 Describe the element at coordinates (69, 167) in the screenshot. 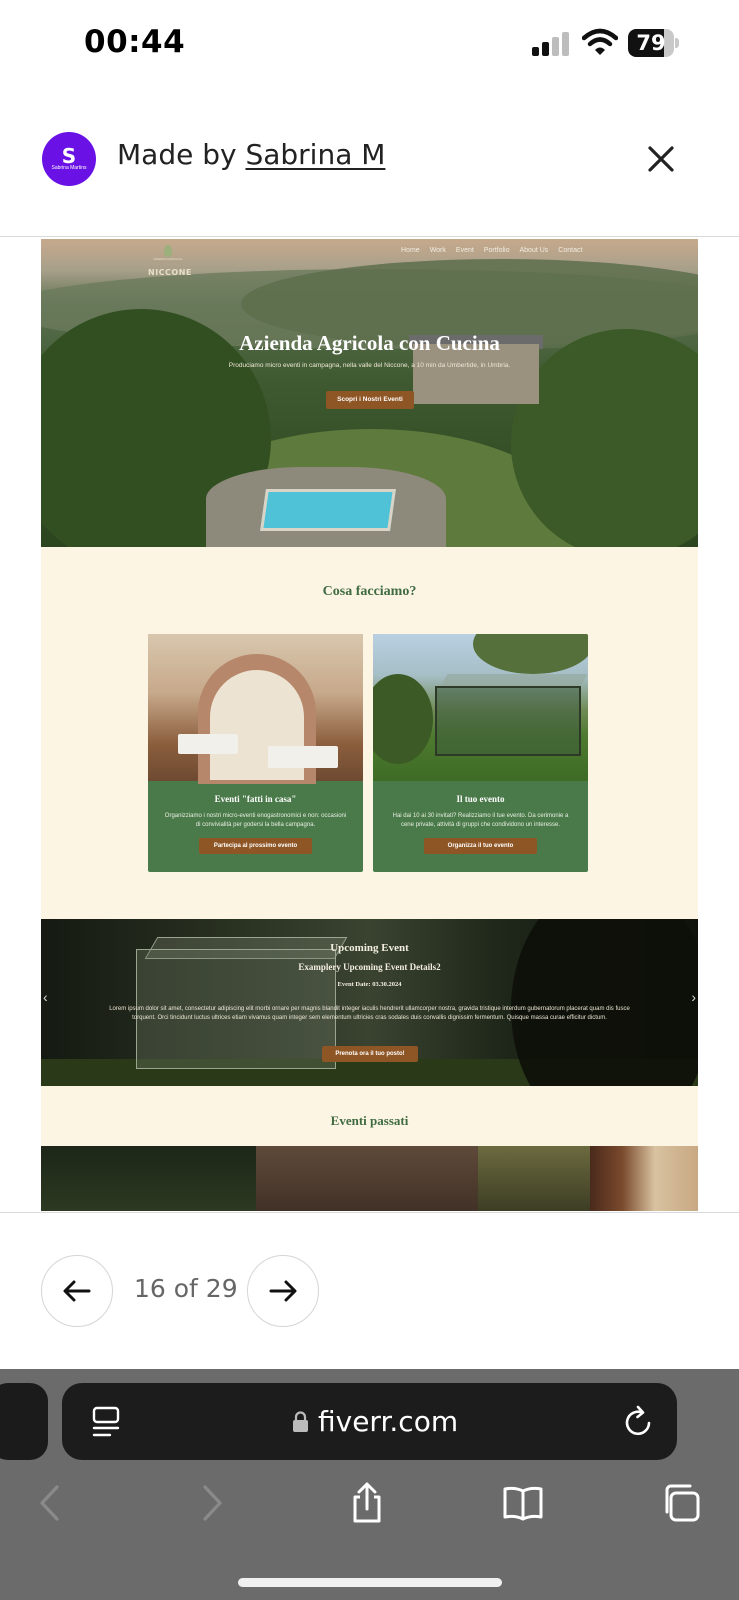

I see `avatar-logo-text: Sabrina Martins` at that location.